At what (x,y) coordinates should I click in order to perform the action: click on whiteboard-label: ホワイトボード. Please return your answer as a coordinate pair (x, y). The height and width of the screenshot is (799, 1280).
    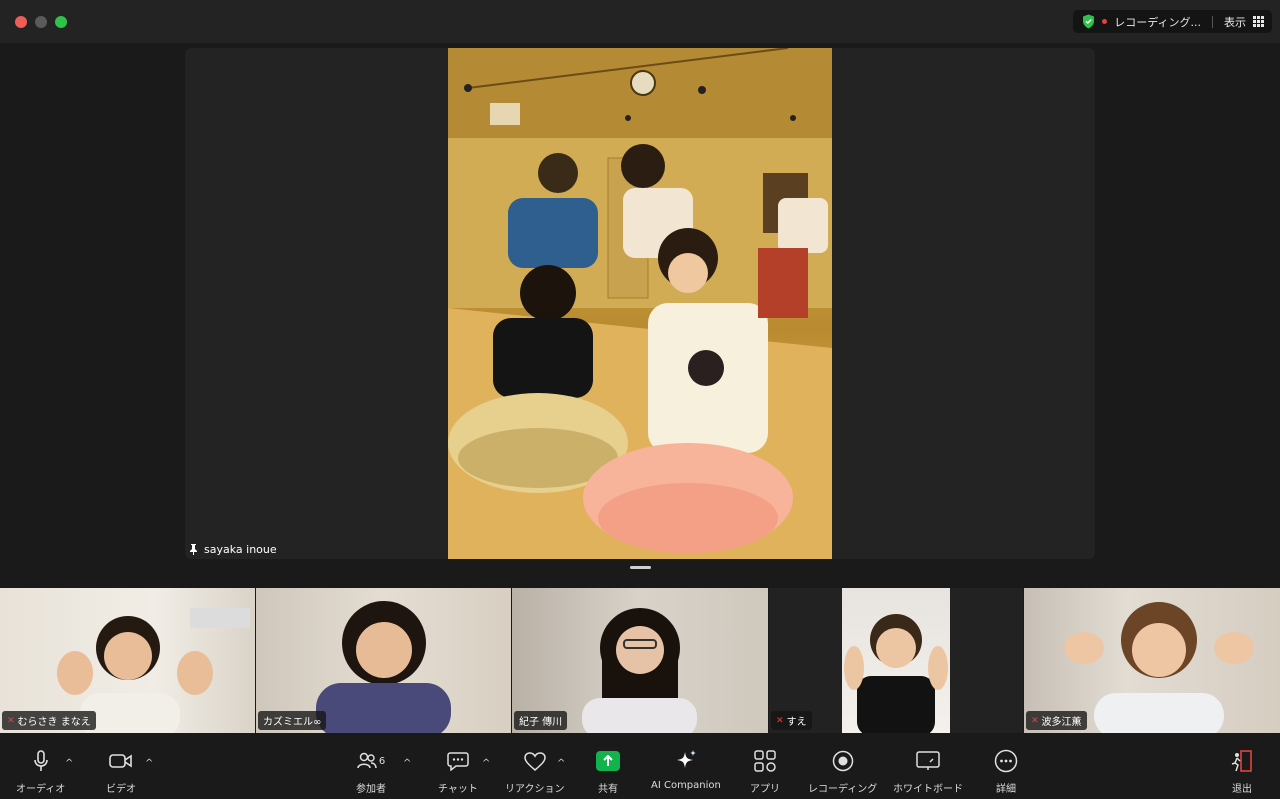
    Looking at the image, I should click on (928, 789).